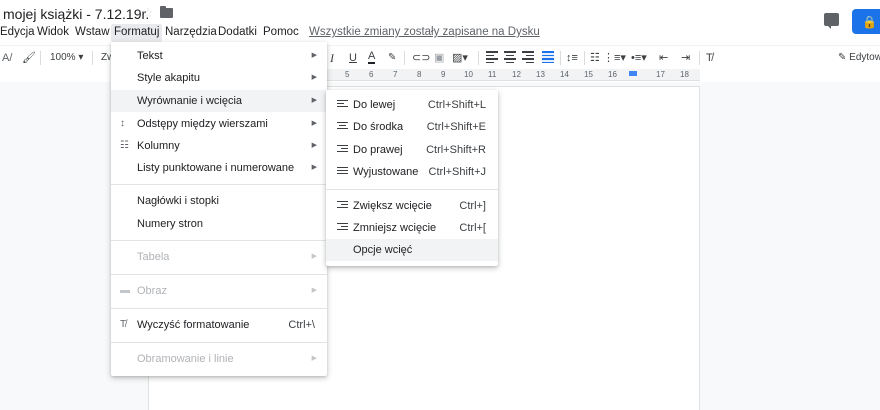 Image resolution: width=880 pixels, height=410 pixels. Describe the element at coordinates (412, 150) in the screenshot. I see `menu-item-do-prawej: Do prawej Ctrl+Shift+R` at that location.